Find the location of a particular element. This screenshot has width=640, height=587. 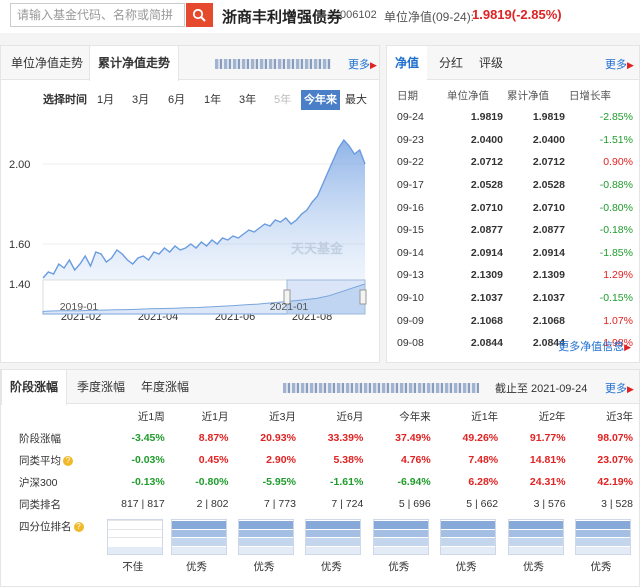

fund-name: 浙商丰利增强债券 is located at coordinates (282, 17).